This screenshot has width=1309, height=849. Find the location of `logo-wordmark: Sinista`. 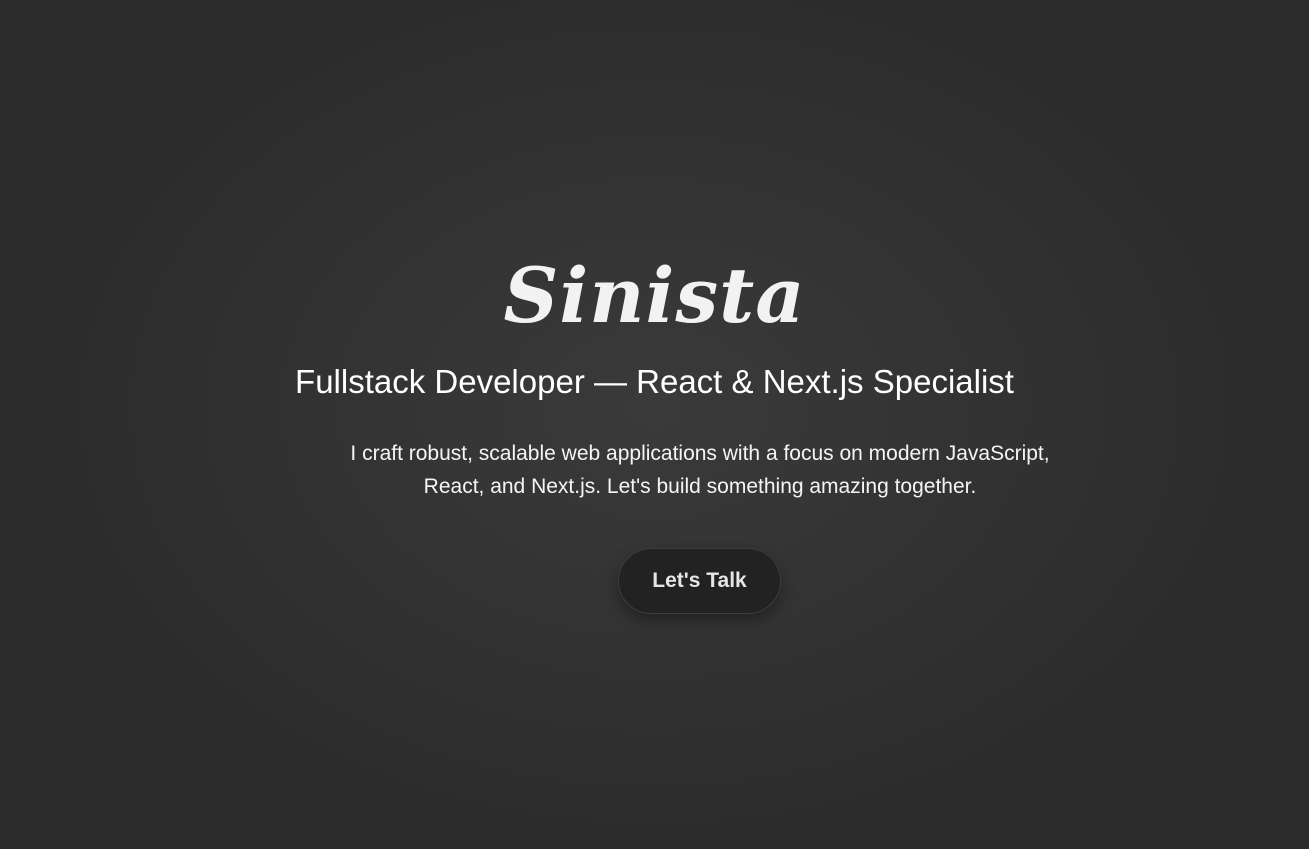

logo-wordmark: Sinista is located at coordinates (654, 295).